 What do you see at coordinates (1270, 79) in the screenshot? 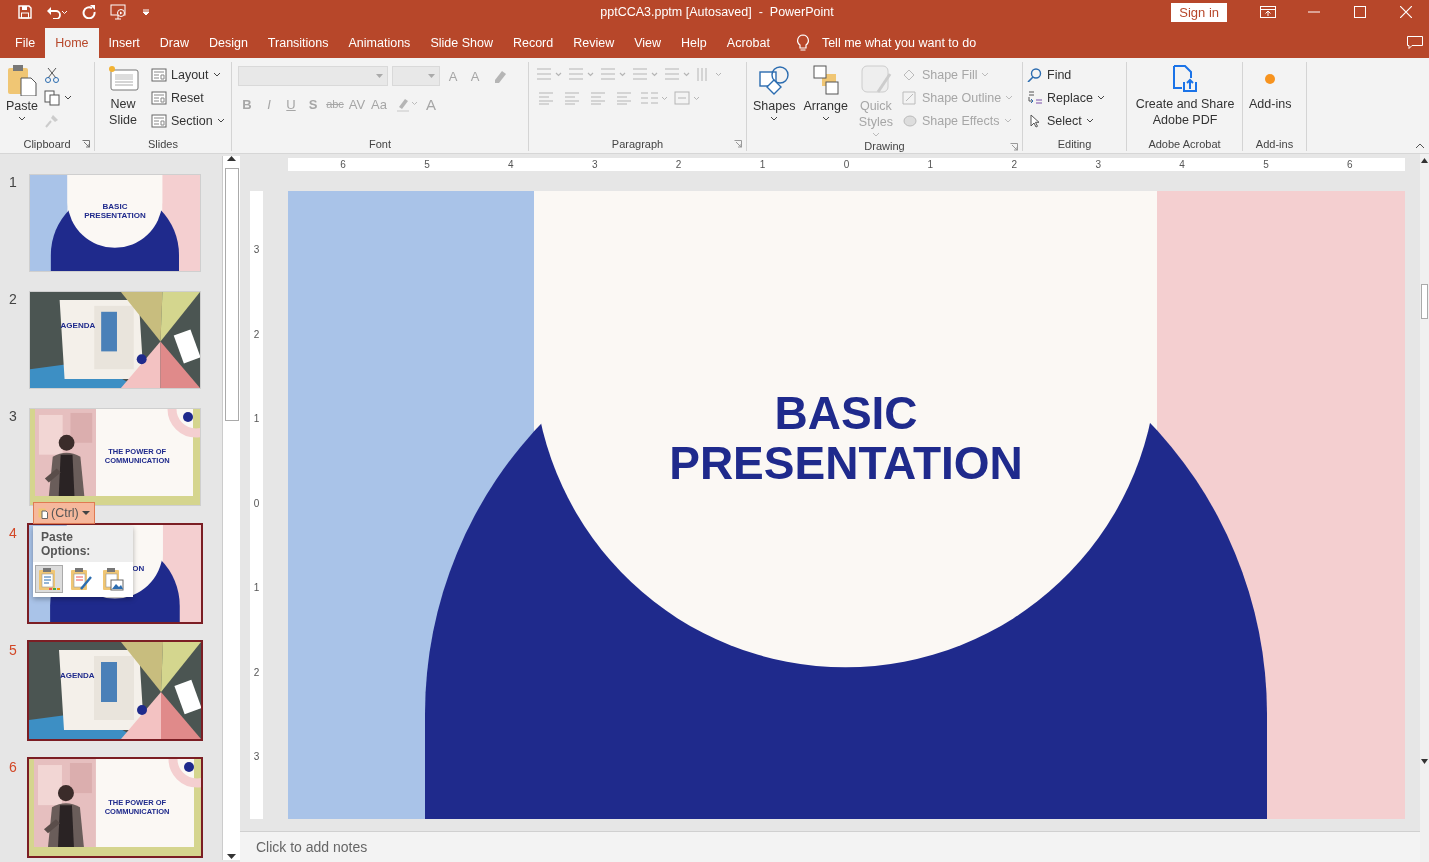
I see `add-in-icon` at bounding box center [1270, 79].